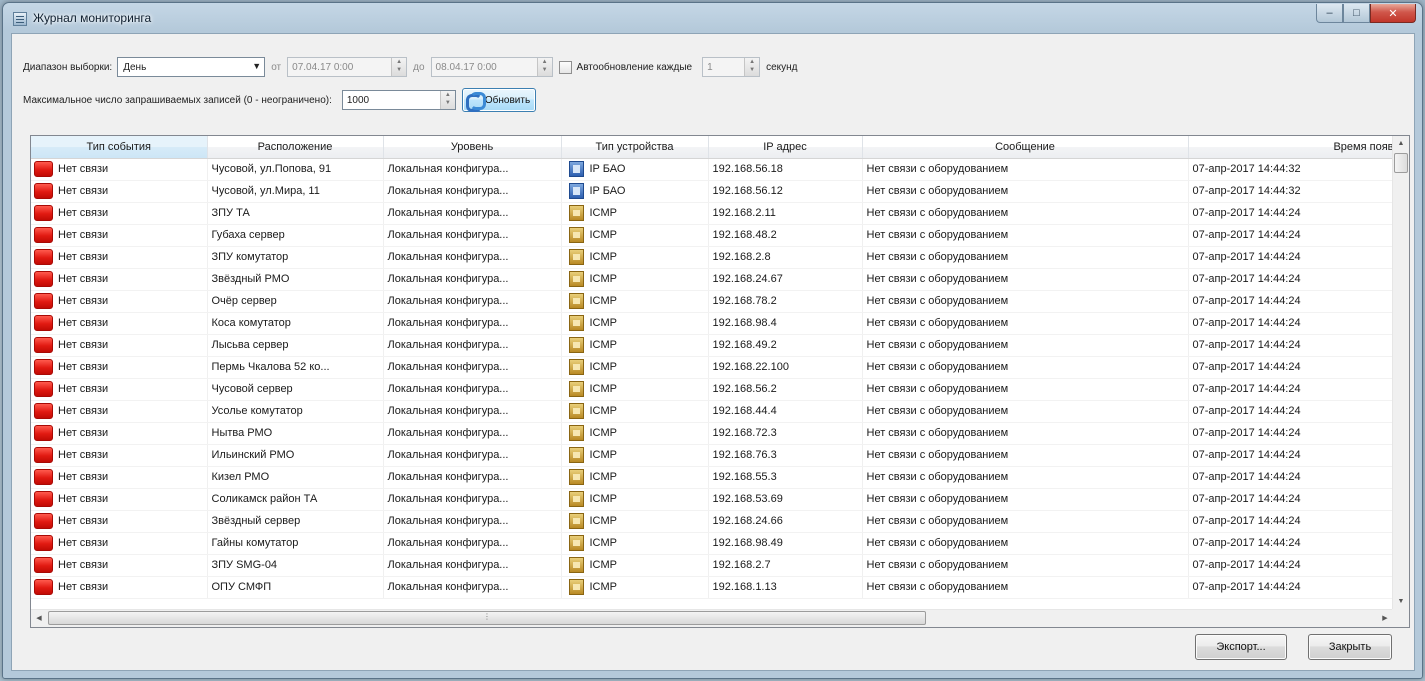 The image size is (1425, 681). What do you see at coordinates (499, 100) in the screenshot?
I see `refresh-button: Обновить` at bounding box center [499, 100].